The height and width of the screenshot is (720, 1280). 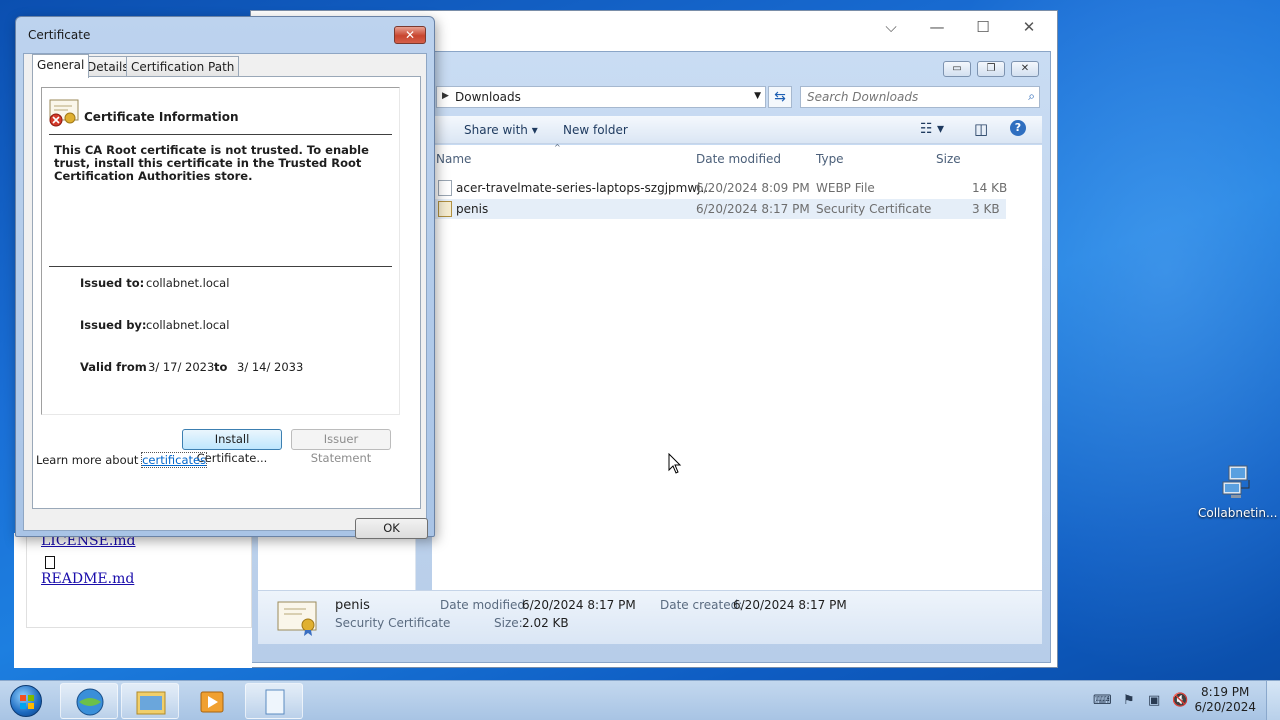 I want to click on taskbar-document-button, so click(x=274, y=701).